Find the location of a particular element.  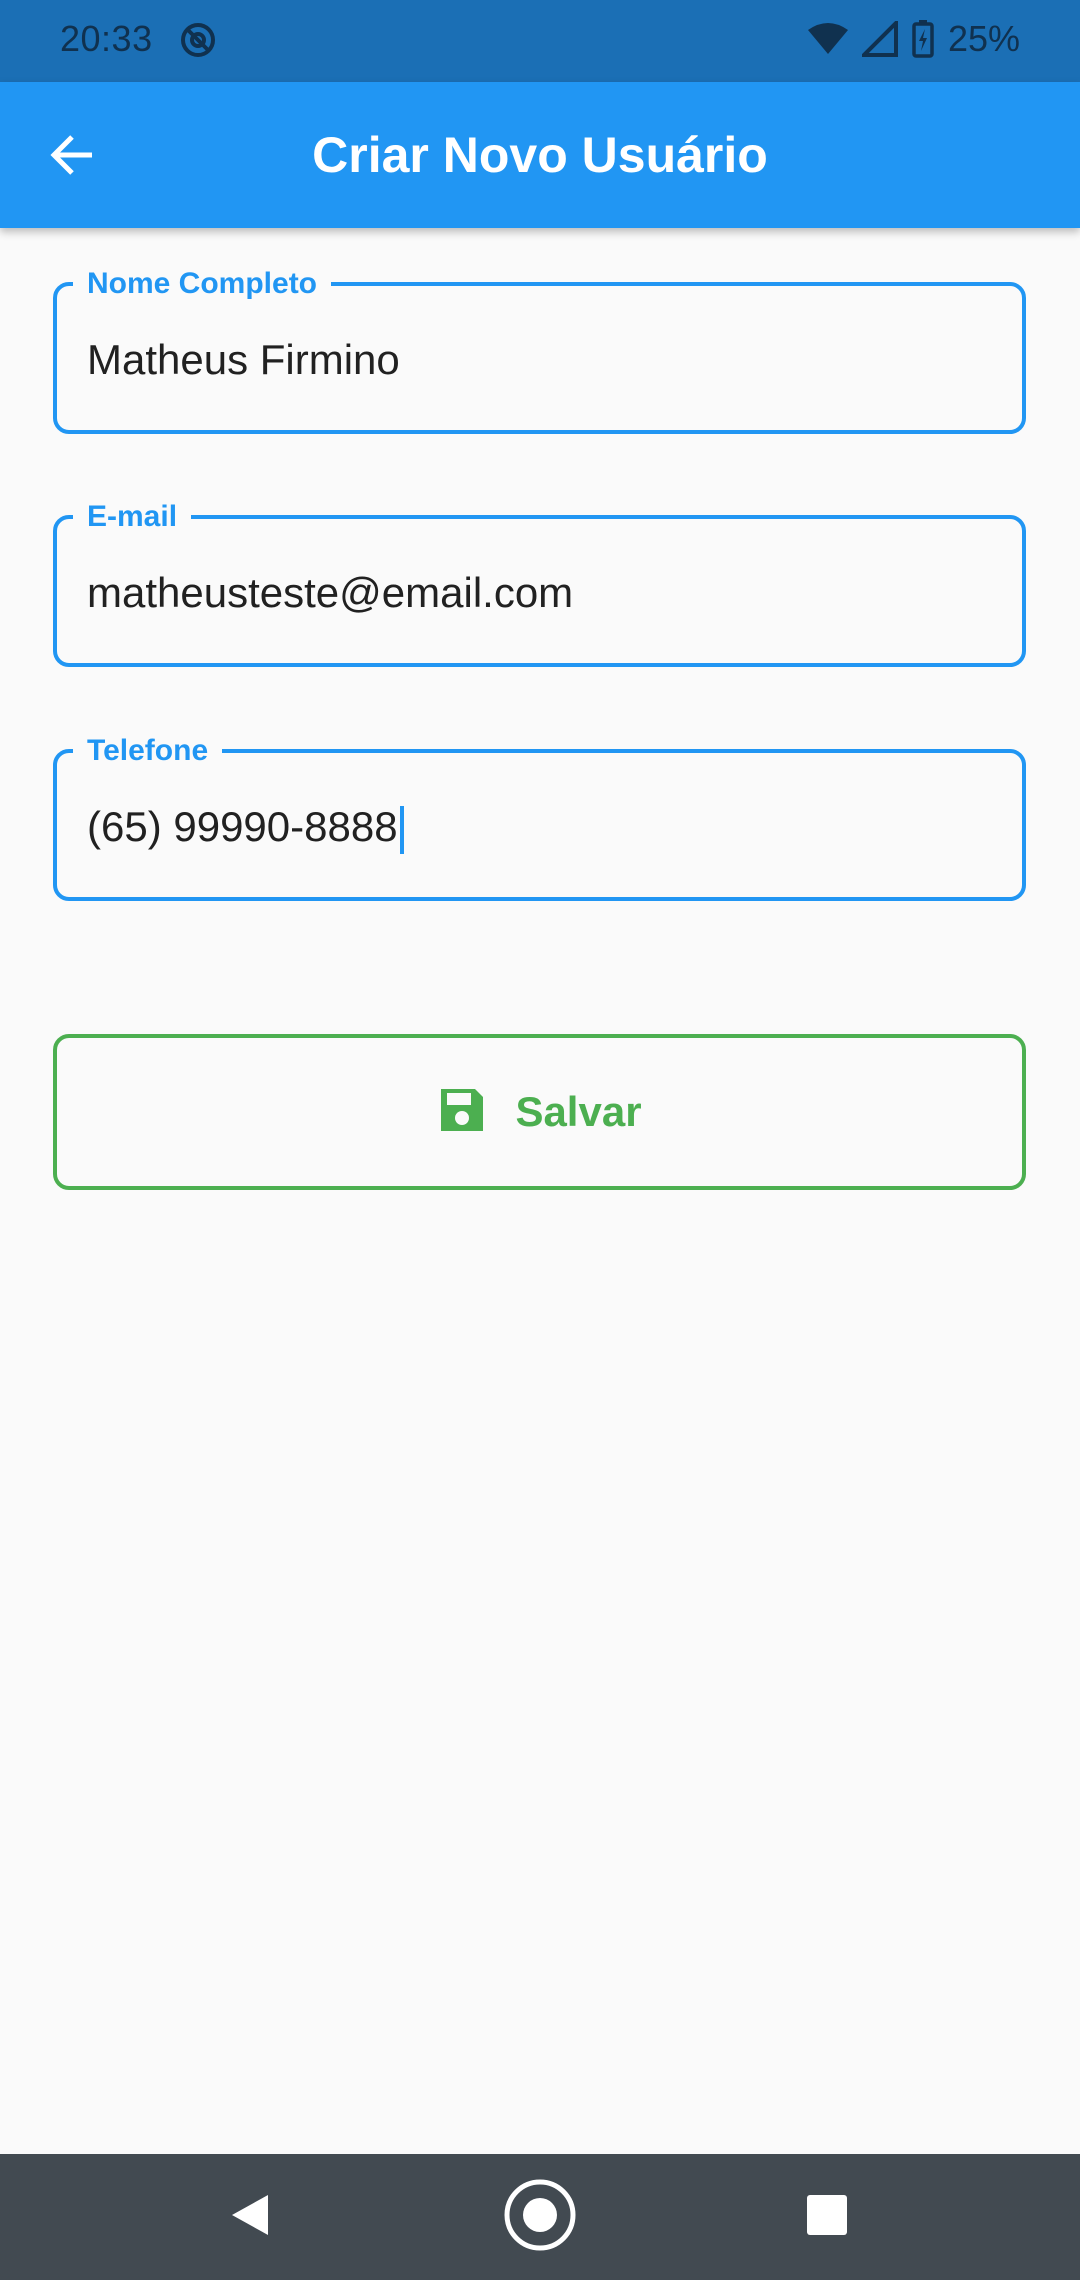

signal-icon is located at coordinates (879, 39).